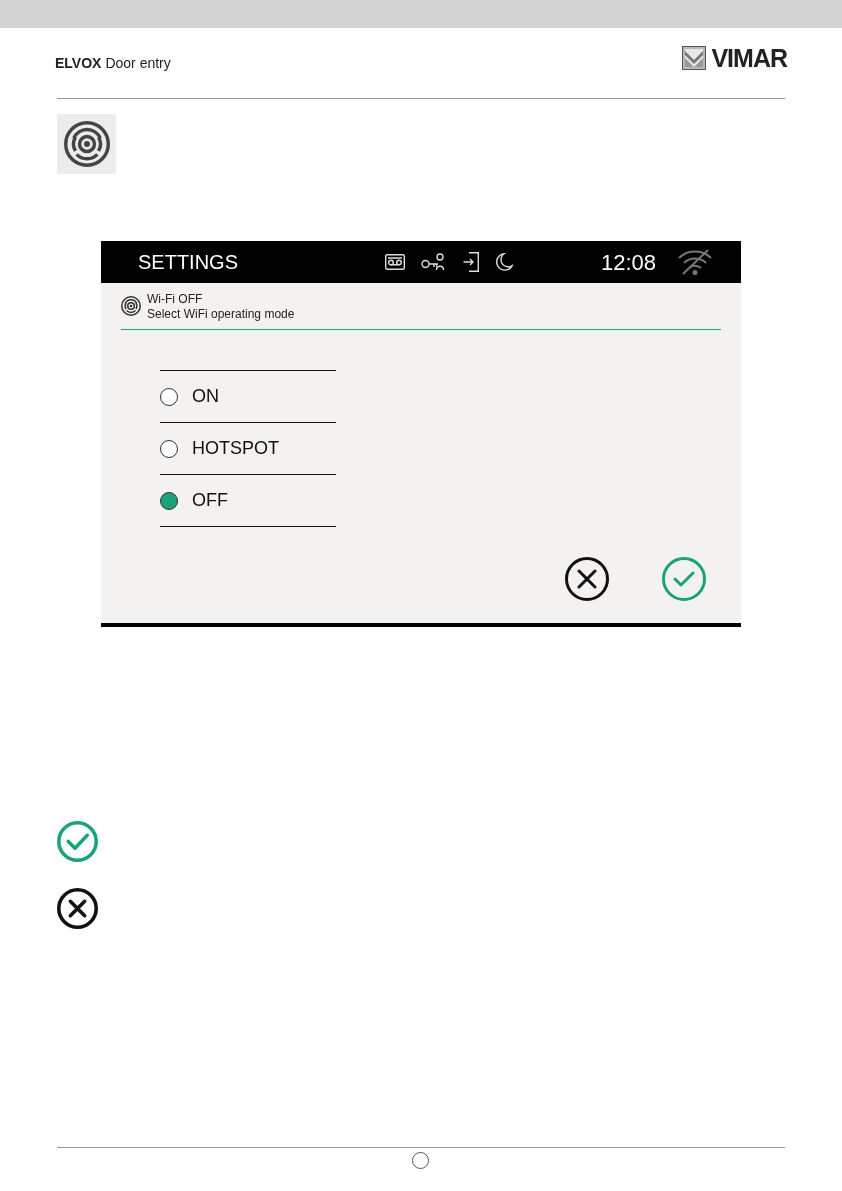 This screenshot has width=842, height=1191. I want to click on door-arrow-icon, so click(471, 262).